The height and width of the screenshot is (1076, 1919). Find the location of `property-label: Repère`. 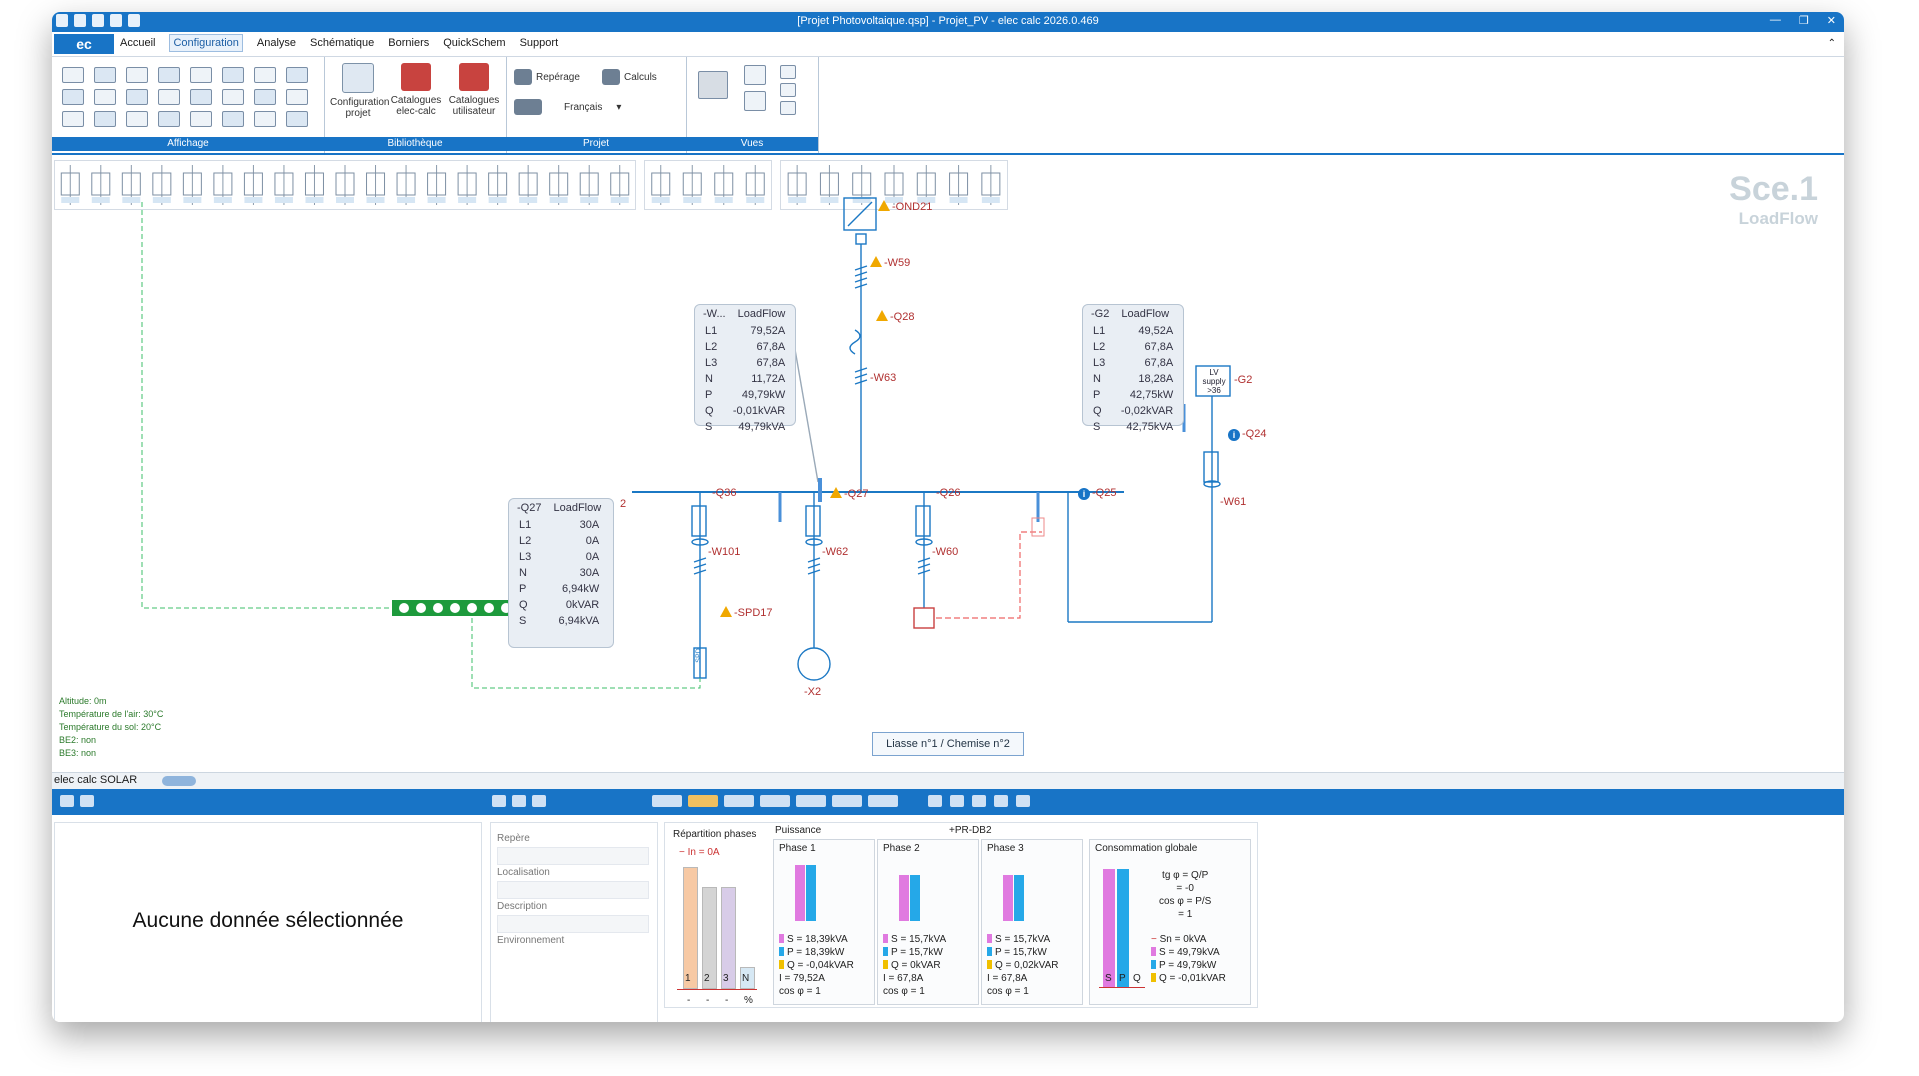

property-label: Repère is located at coordinates (513, 838).